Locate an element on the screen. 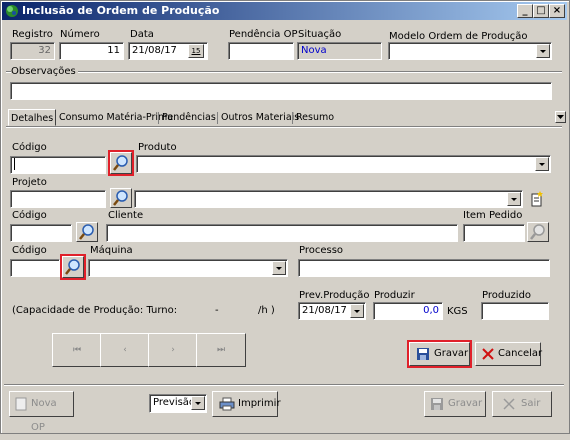 Image resolution: width=570 pixels, height=440 pixels. cliente-label: Cliente is located at coordinates (126, 215).